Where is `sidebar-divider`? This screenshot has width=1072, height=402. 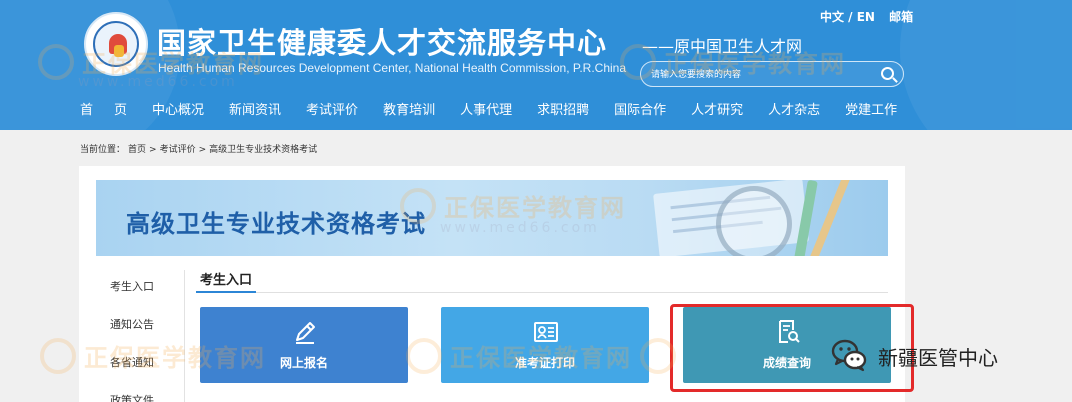 sidebar-divider is located at coordinates (184, 336).